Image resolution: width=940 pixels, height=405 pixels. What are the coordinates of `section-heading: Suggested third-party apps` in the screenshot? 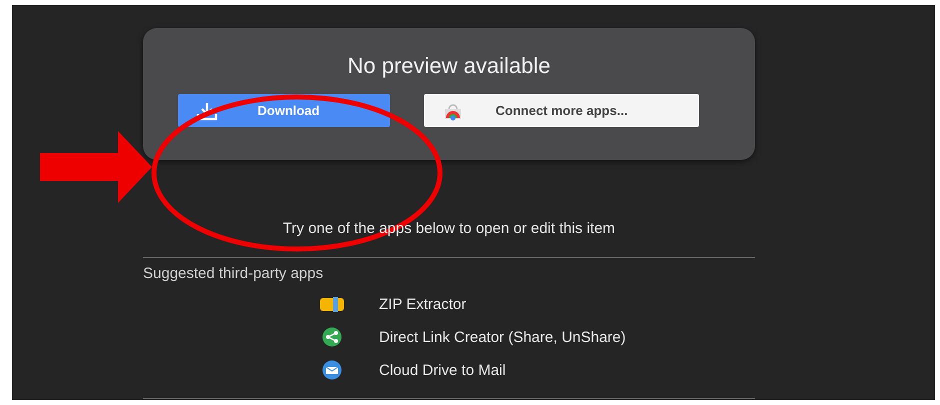 It's located at (233, 273).